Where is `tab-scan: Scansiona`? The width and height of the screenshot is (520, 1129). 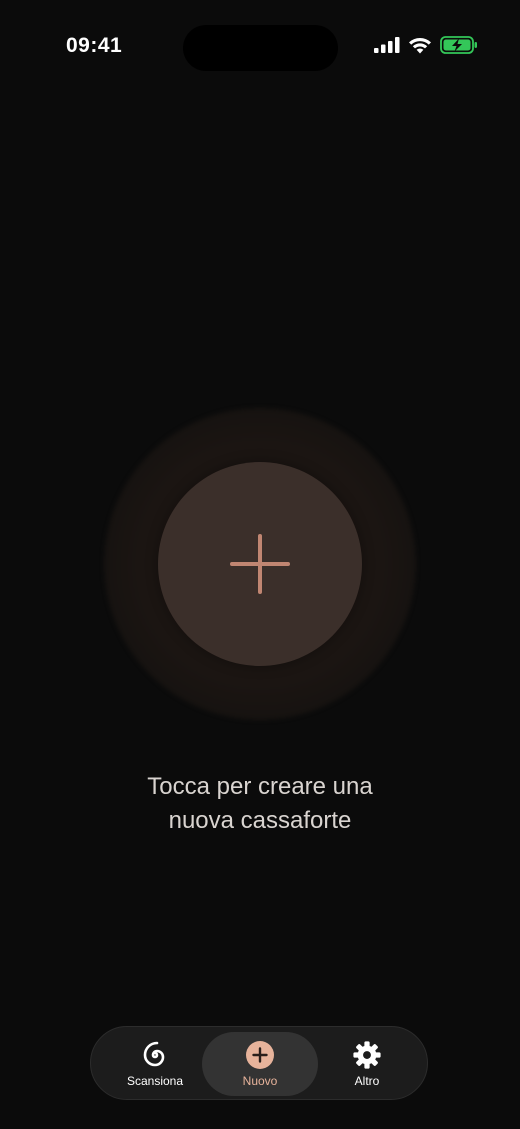
tab-scan: Scansiona is located at coordinates (155, 1064).